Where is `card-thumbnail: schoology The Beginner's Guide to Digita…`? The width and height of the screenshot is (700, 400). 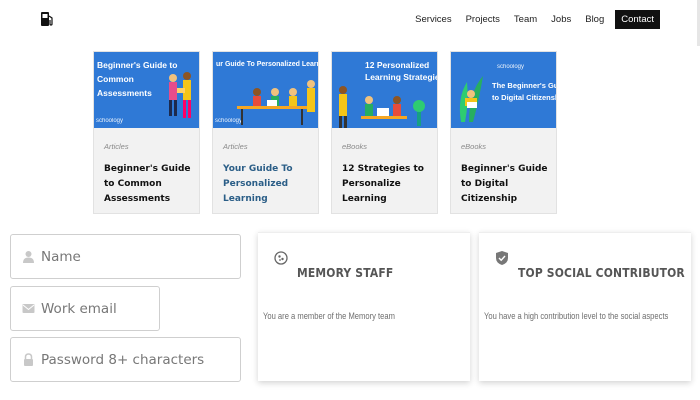 card-thumbnail: schoology The Beginner's Guide to Digita… is located at coordinates (503, 90).